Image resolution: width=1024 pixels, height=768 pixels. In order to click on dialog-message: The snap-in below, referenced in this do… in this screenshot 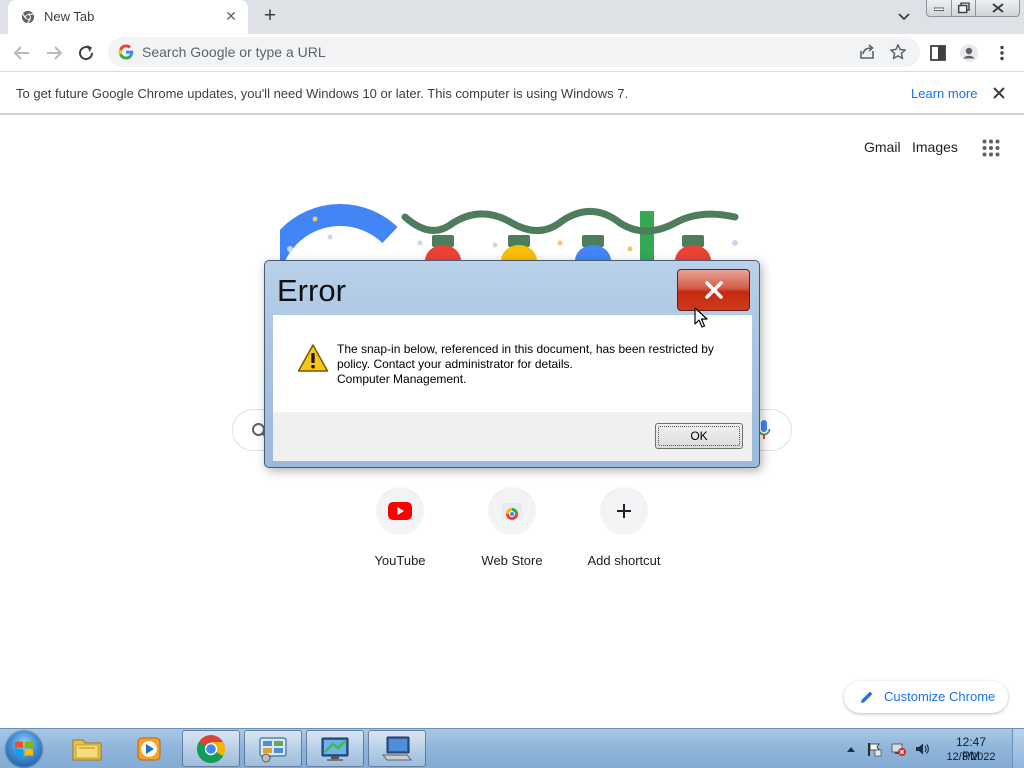, I will do `click(537, 364)`.